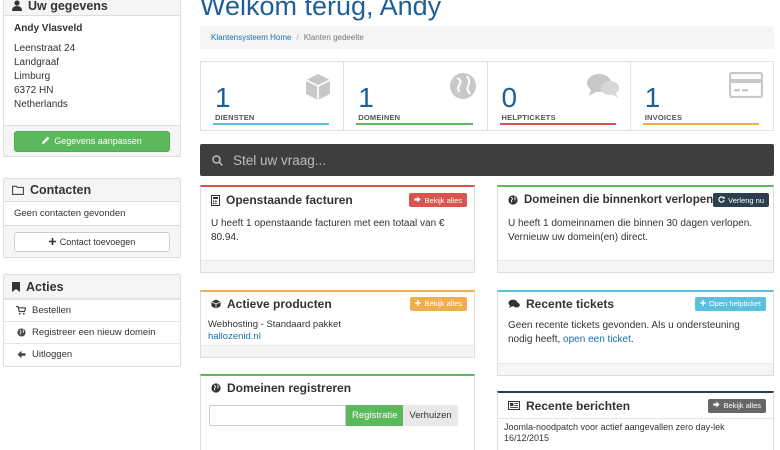 The width and height of the screenshot is (780, 450). I want to click on open-ticket-button: Open helpticket, so click(730, 303).